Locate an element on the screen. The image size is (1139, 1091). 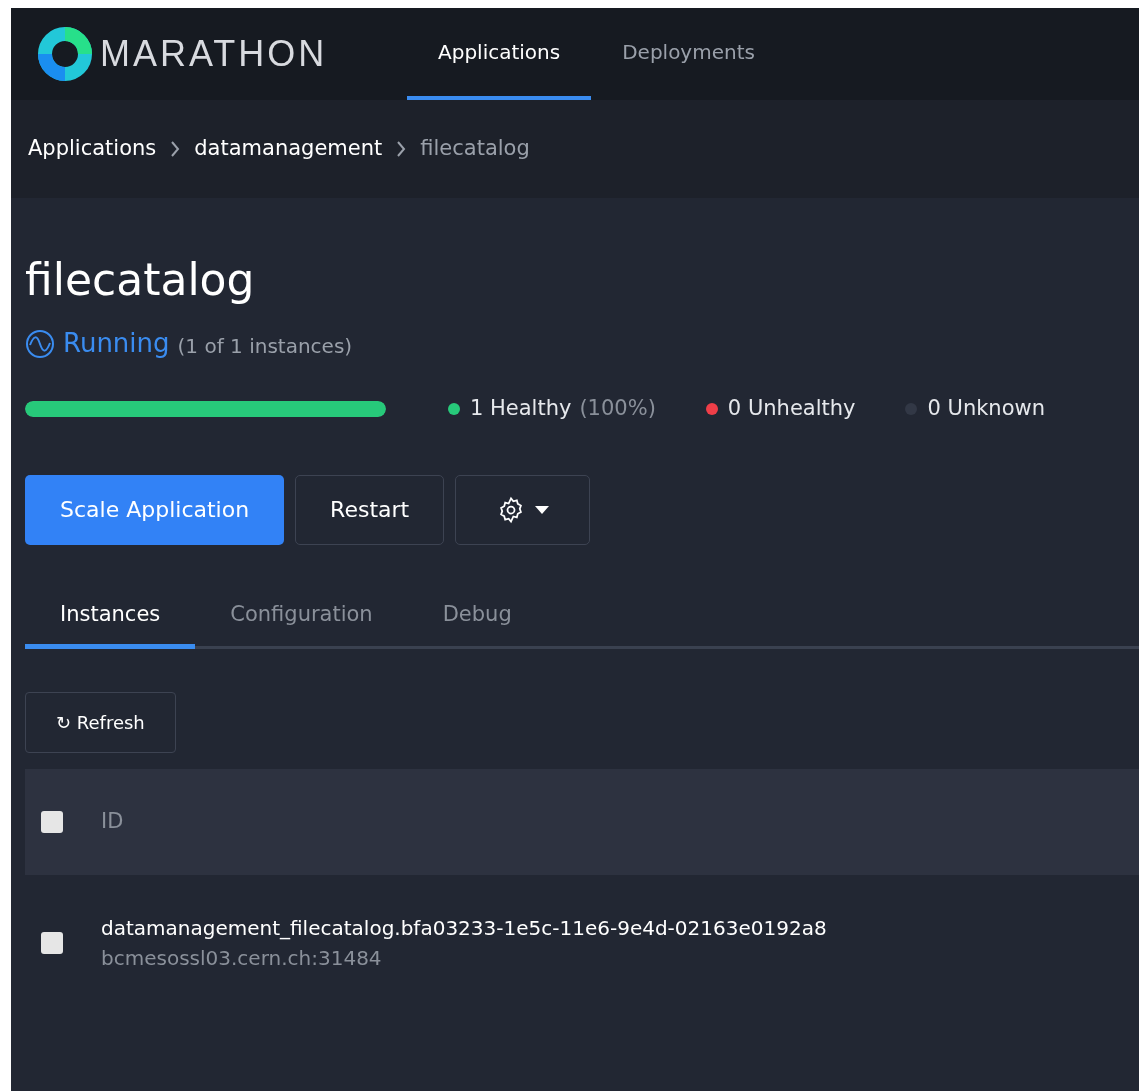
instance-id: datamanagement_filecatalog.bfa03233-1e5c-11e6-9e4d-02163e0192a8 is located at coordinates (464, 928).